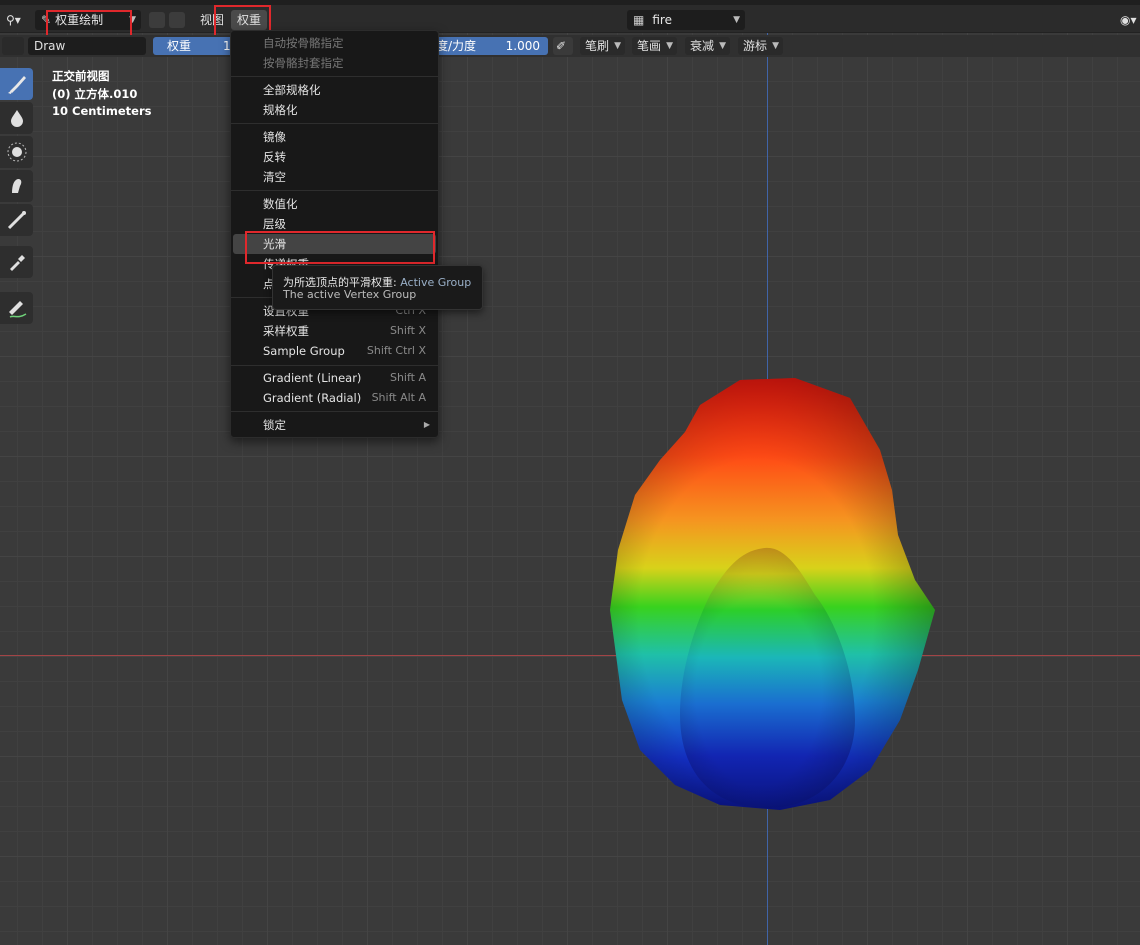 Image resolution: width=1140 pixels, height=945 pixels. Describe the element at coordinates (274, 224) in the screenshot. I see `menu-item-label: 层级` at that location.